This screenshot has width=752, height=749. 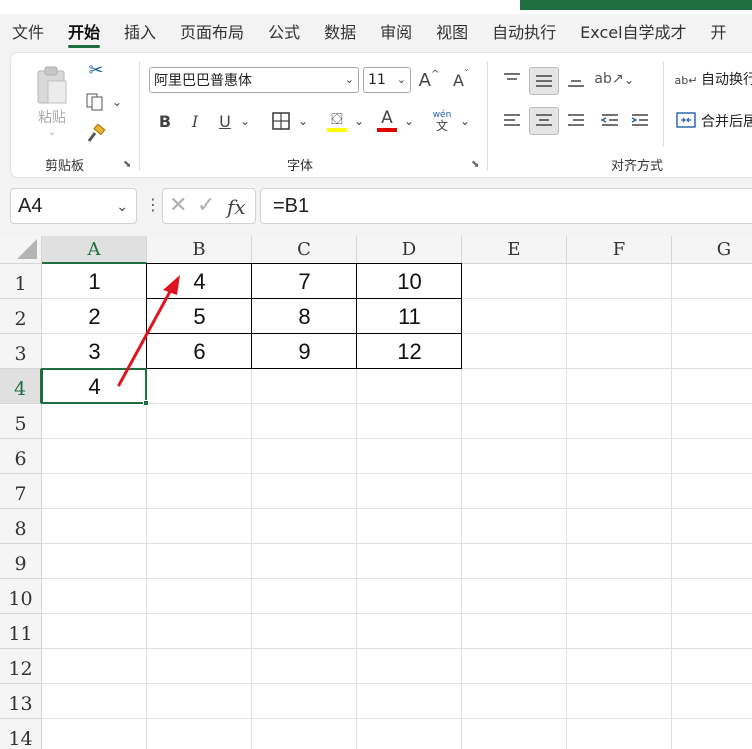 What do you see at coordinates (304, 281) in the screenshot?
I see `cell-c1: 7` at bounding box center [304, 281].